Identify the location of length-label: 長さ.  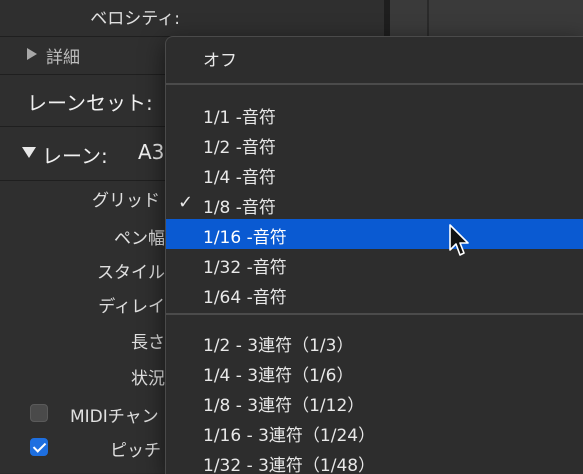
(148, 343).